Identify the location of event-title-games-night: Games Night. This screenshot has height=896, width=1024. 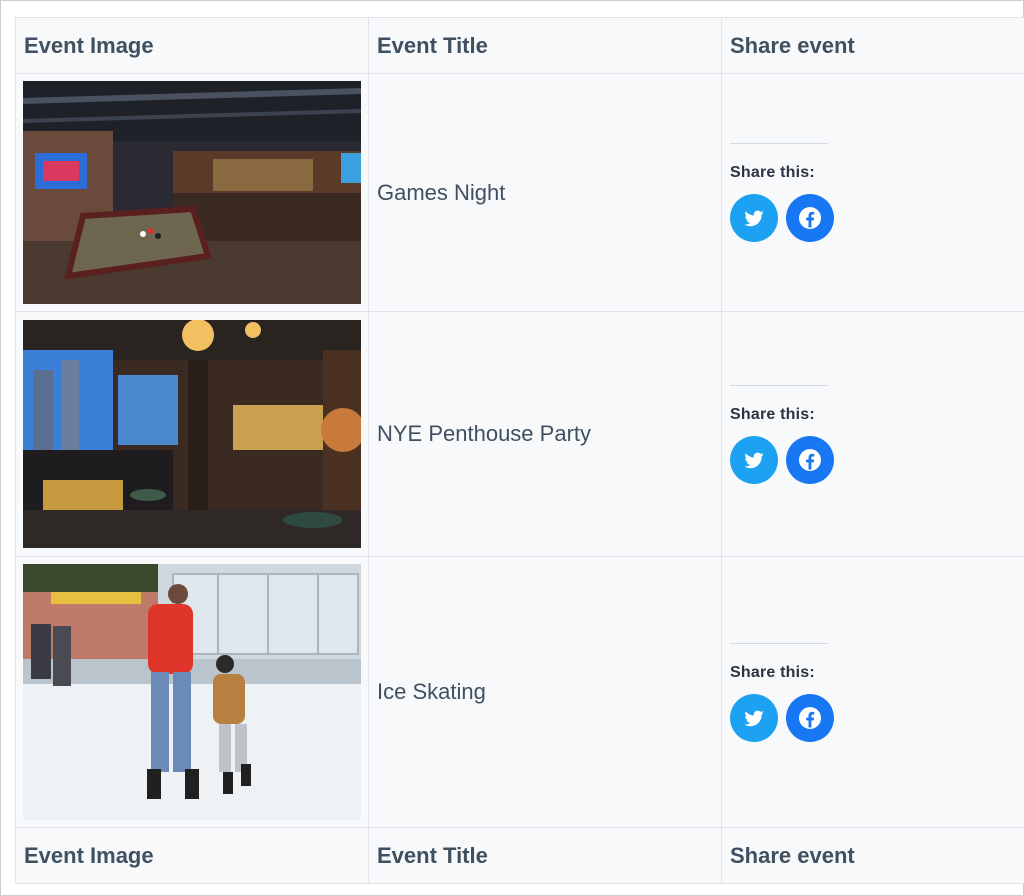
(545, 192).